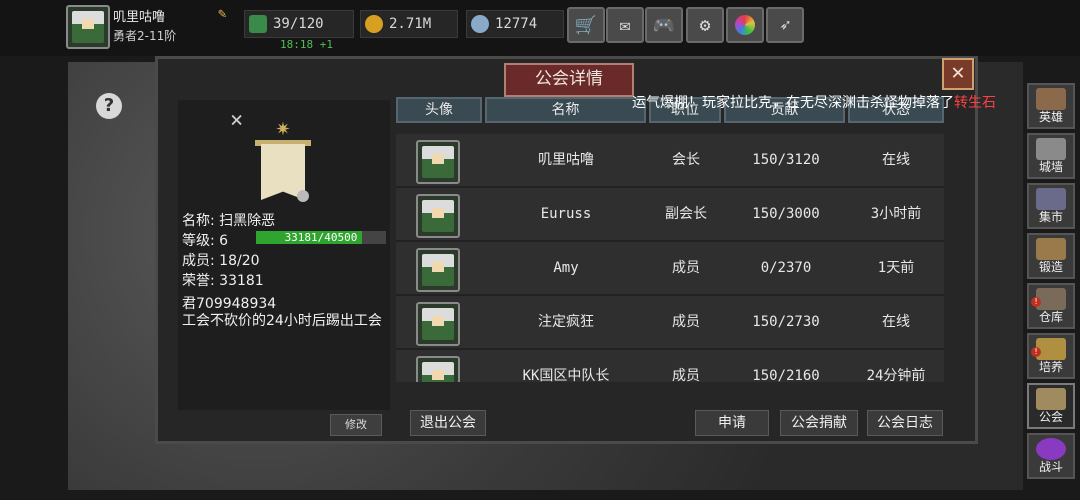 The height and width of the screenshot is (500, 1080). I want to click on gold-counter: 2.71M, so click(409, 24).